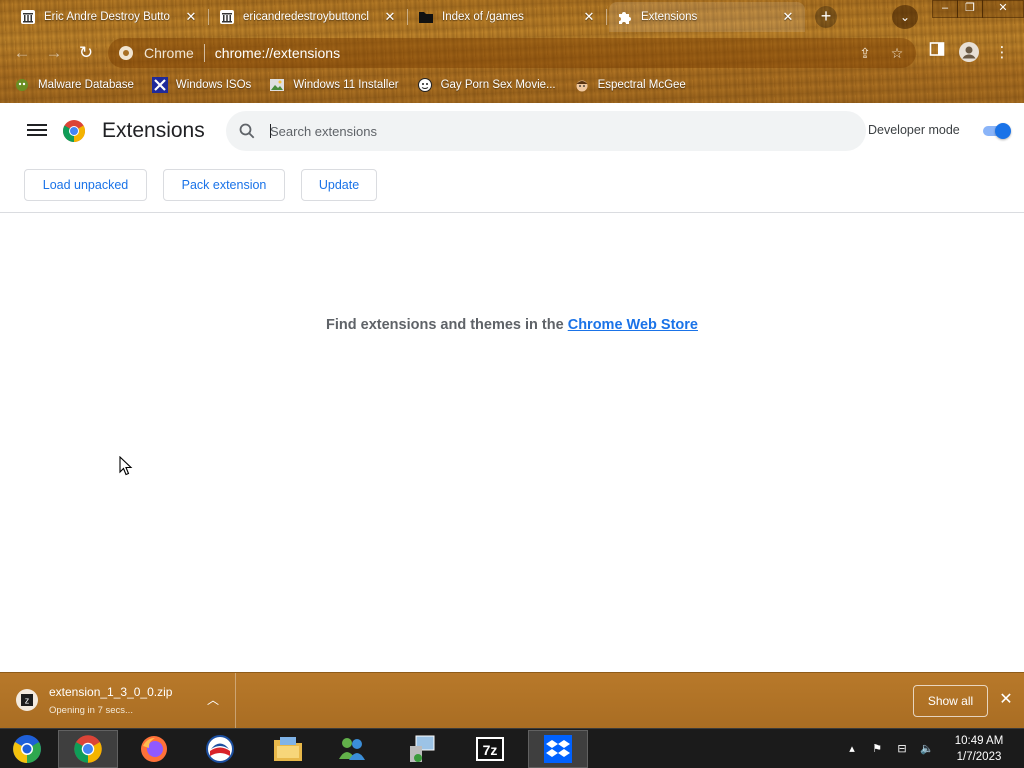 This screenshot has width=1024, height=768. What do you see at coordinates (86, 85) in the screenshot?
I see `bookmark-label: Malware Database` at bounding box center [86, 85].